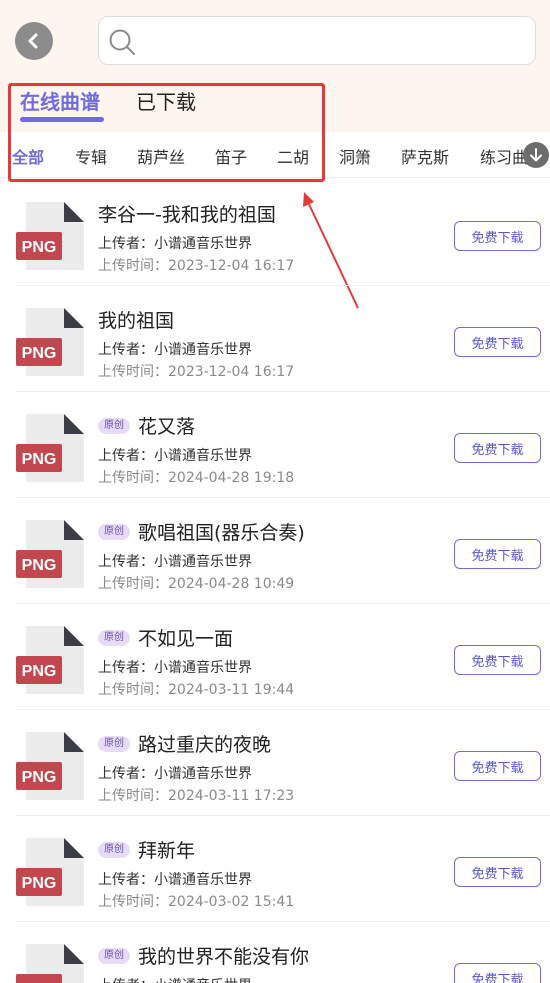 This screenshot has width=550, height=983. I want to click on score-title: 歌唱祖国(器乐合奏), so click(221, 533).